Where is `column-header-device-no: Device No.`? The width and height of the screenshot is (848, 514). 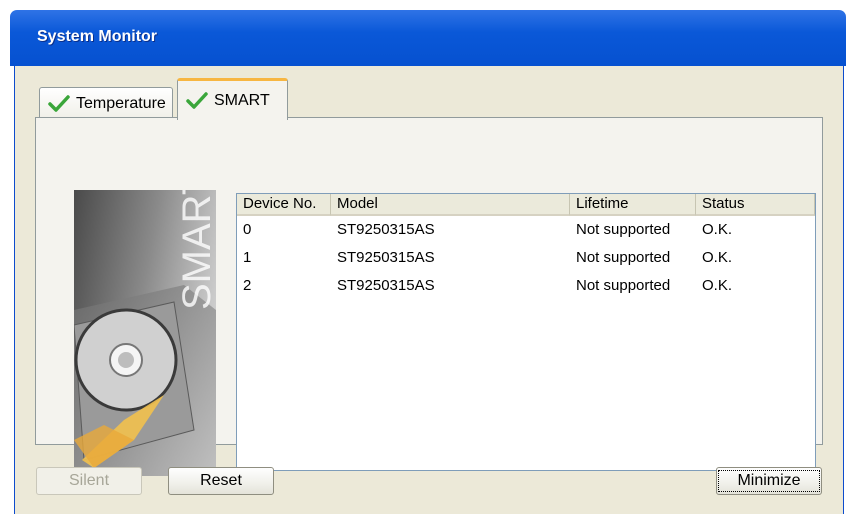 column-header-device-no: Device No. is located at coordinates (284, 205).